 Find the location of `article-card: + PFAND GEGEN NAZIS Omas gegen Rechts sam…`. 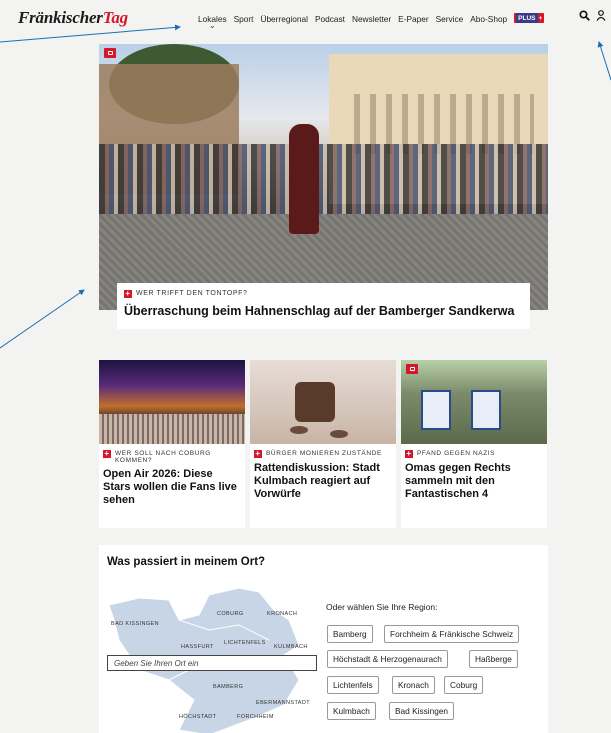

article-card: + PFAND GEGEN NAZIS Omas gegen Rechts sam… is located at coordinates (474, 444).